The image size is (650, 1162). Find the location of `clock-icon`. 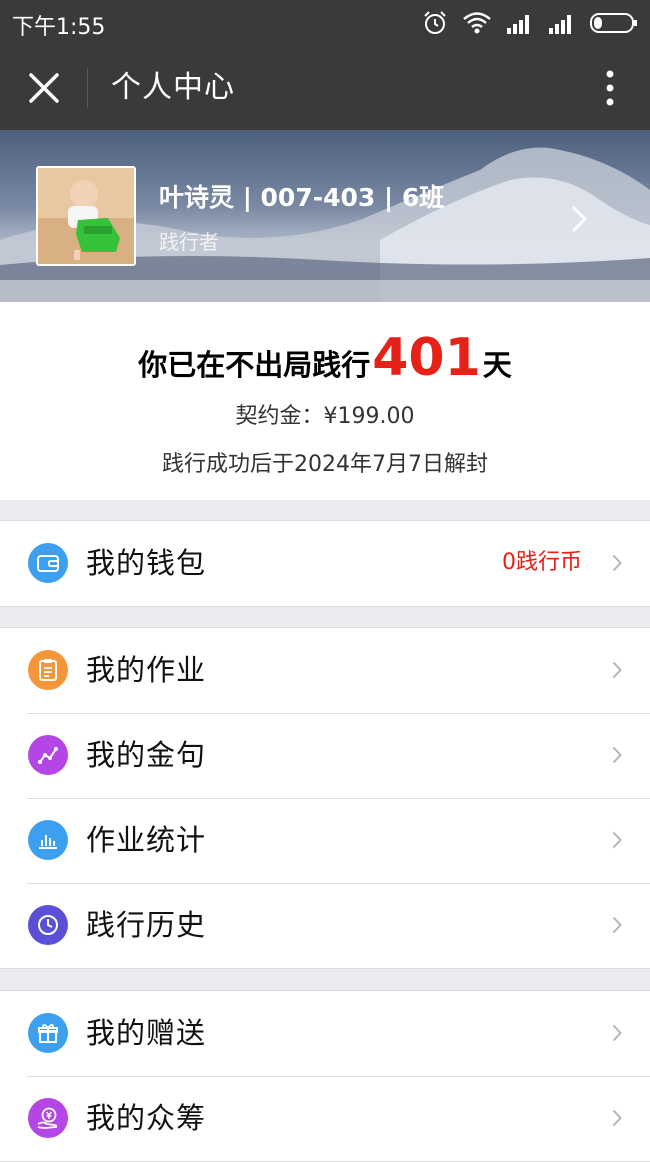

clock-icon is located at coordinates (48, 925).